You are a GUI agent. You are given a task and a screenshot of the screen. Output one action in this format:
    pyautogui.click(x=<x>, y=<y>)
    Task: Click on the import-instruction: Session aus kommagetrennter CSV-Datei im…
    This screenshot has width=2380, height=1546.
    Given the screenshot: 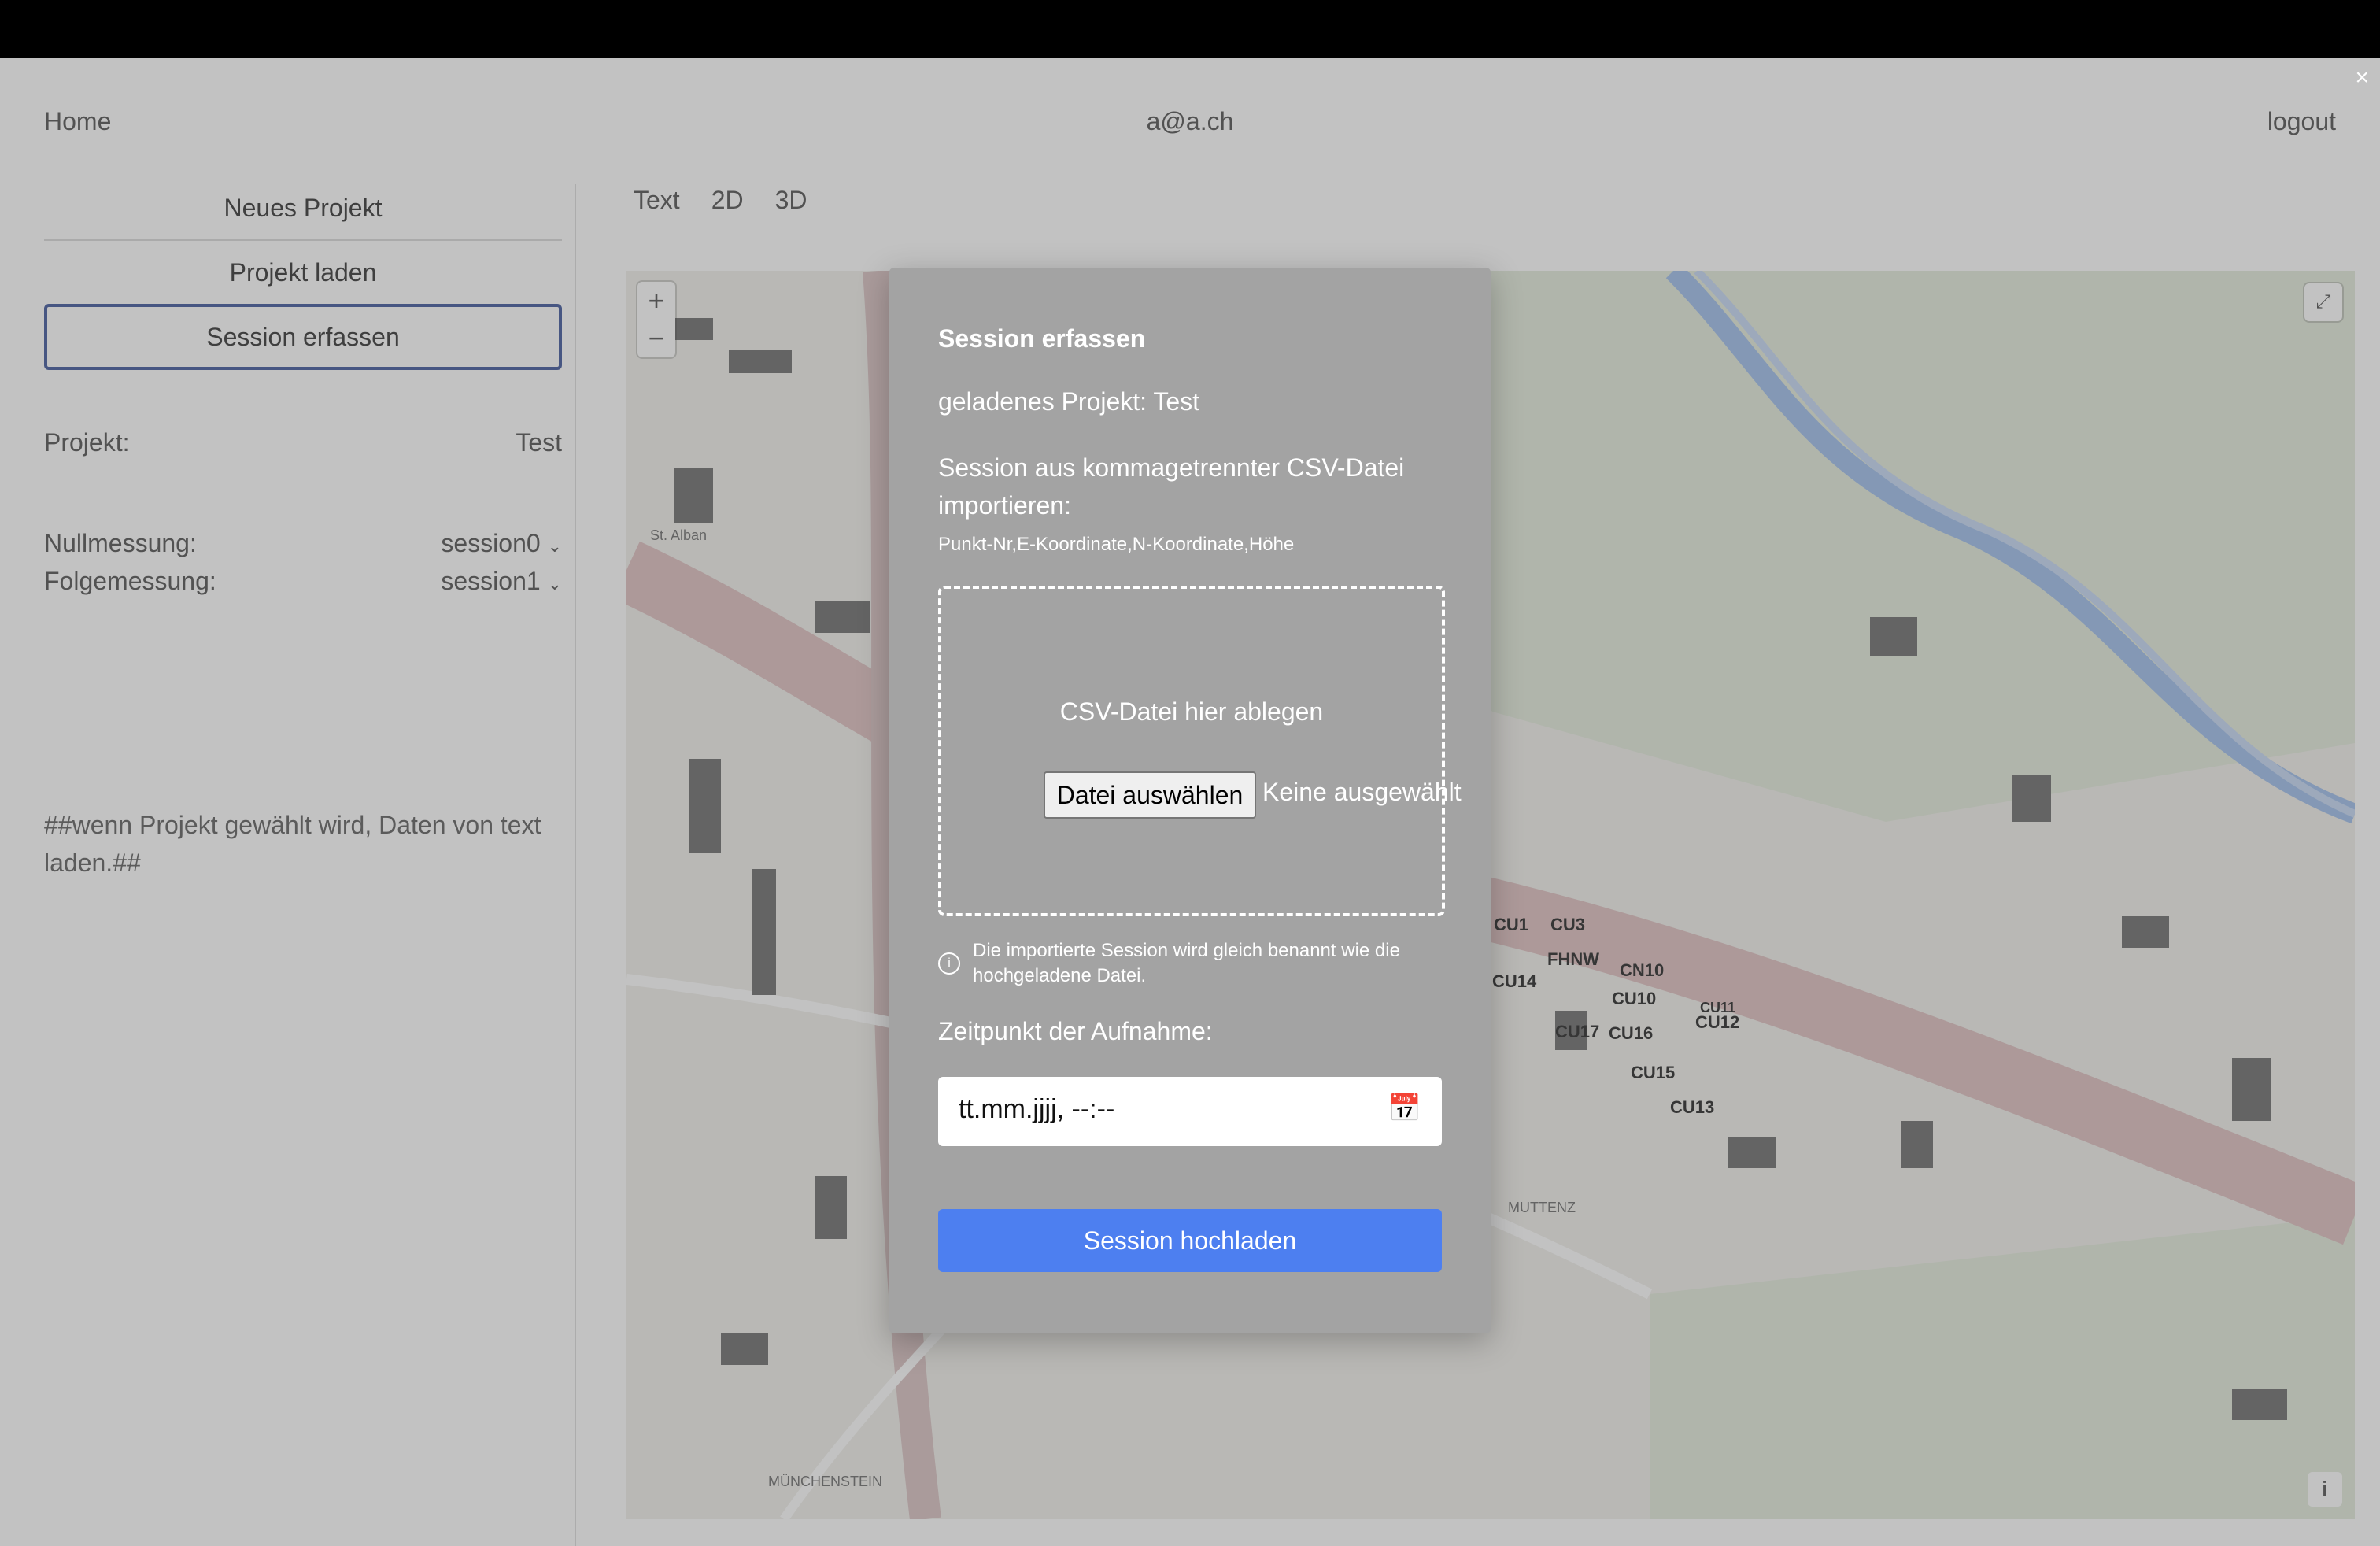 What is the action you would take?
    pyautogui.click(x=1171, y=487)
    